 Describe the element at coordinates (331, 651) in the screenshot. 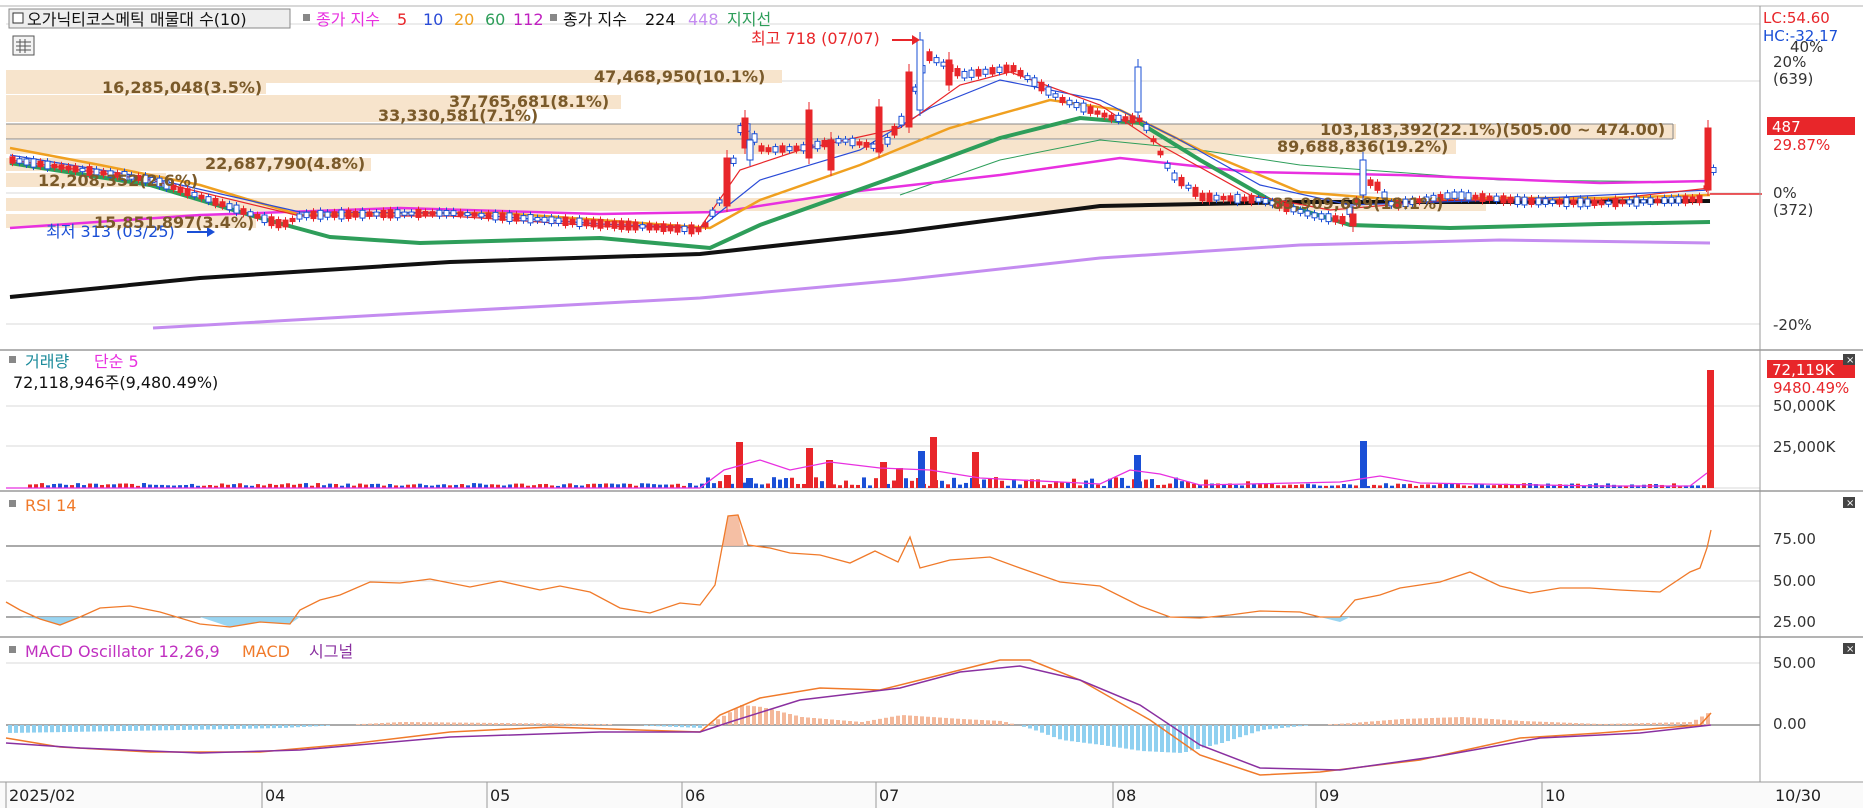

I see `signal-label: 시그널` at that location.